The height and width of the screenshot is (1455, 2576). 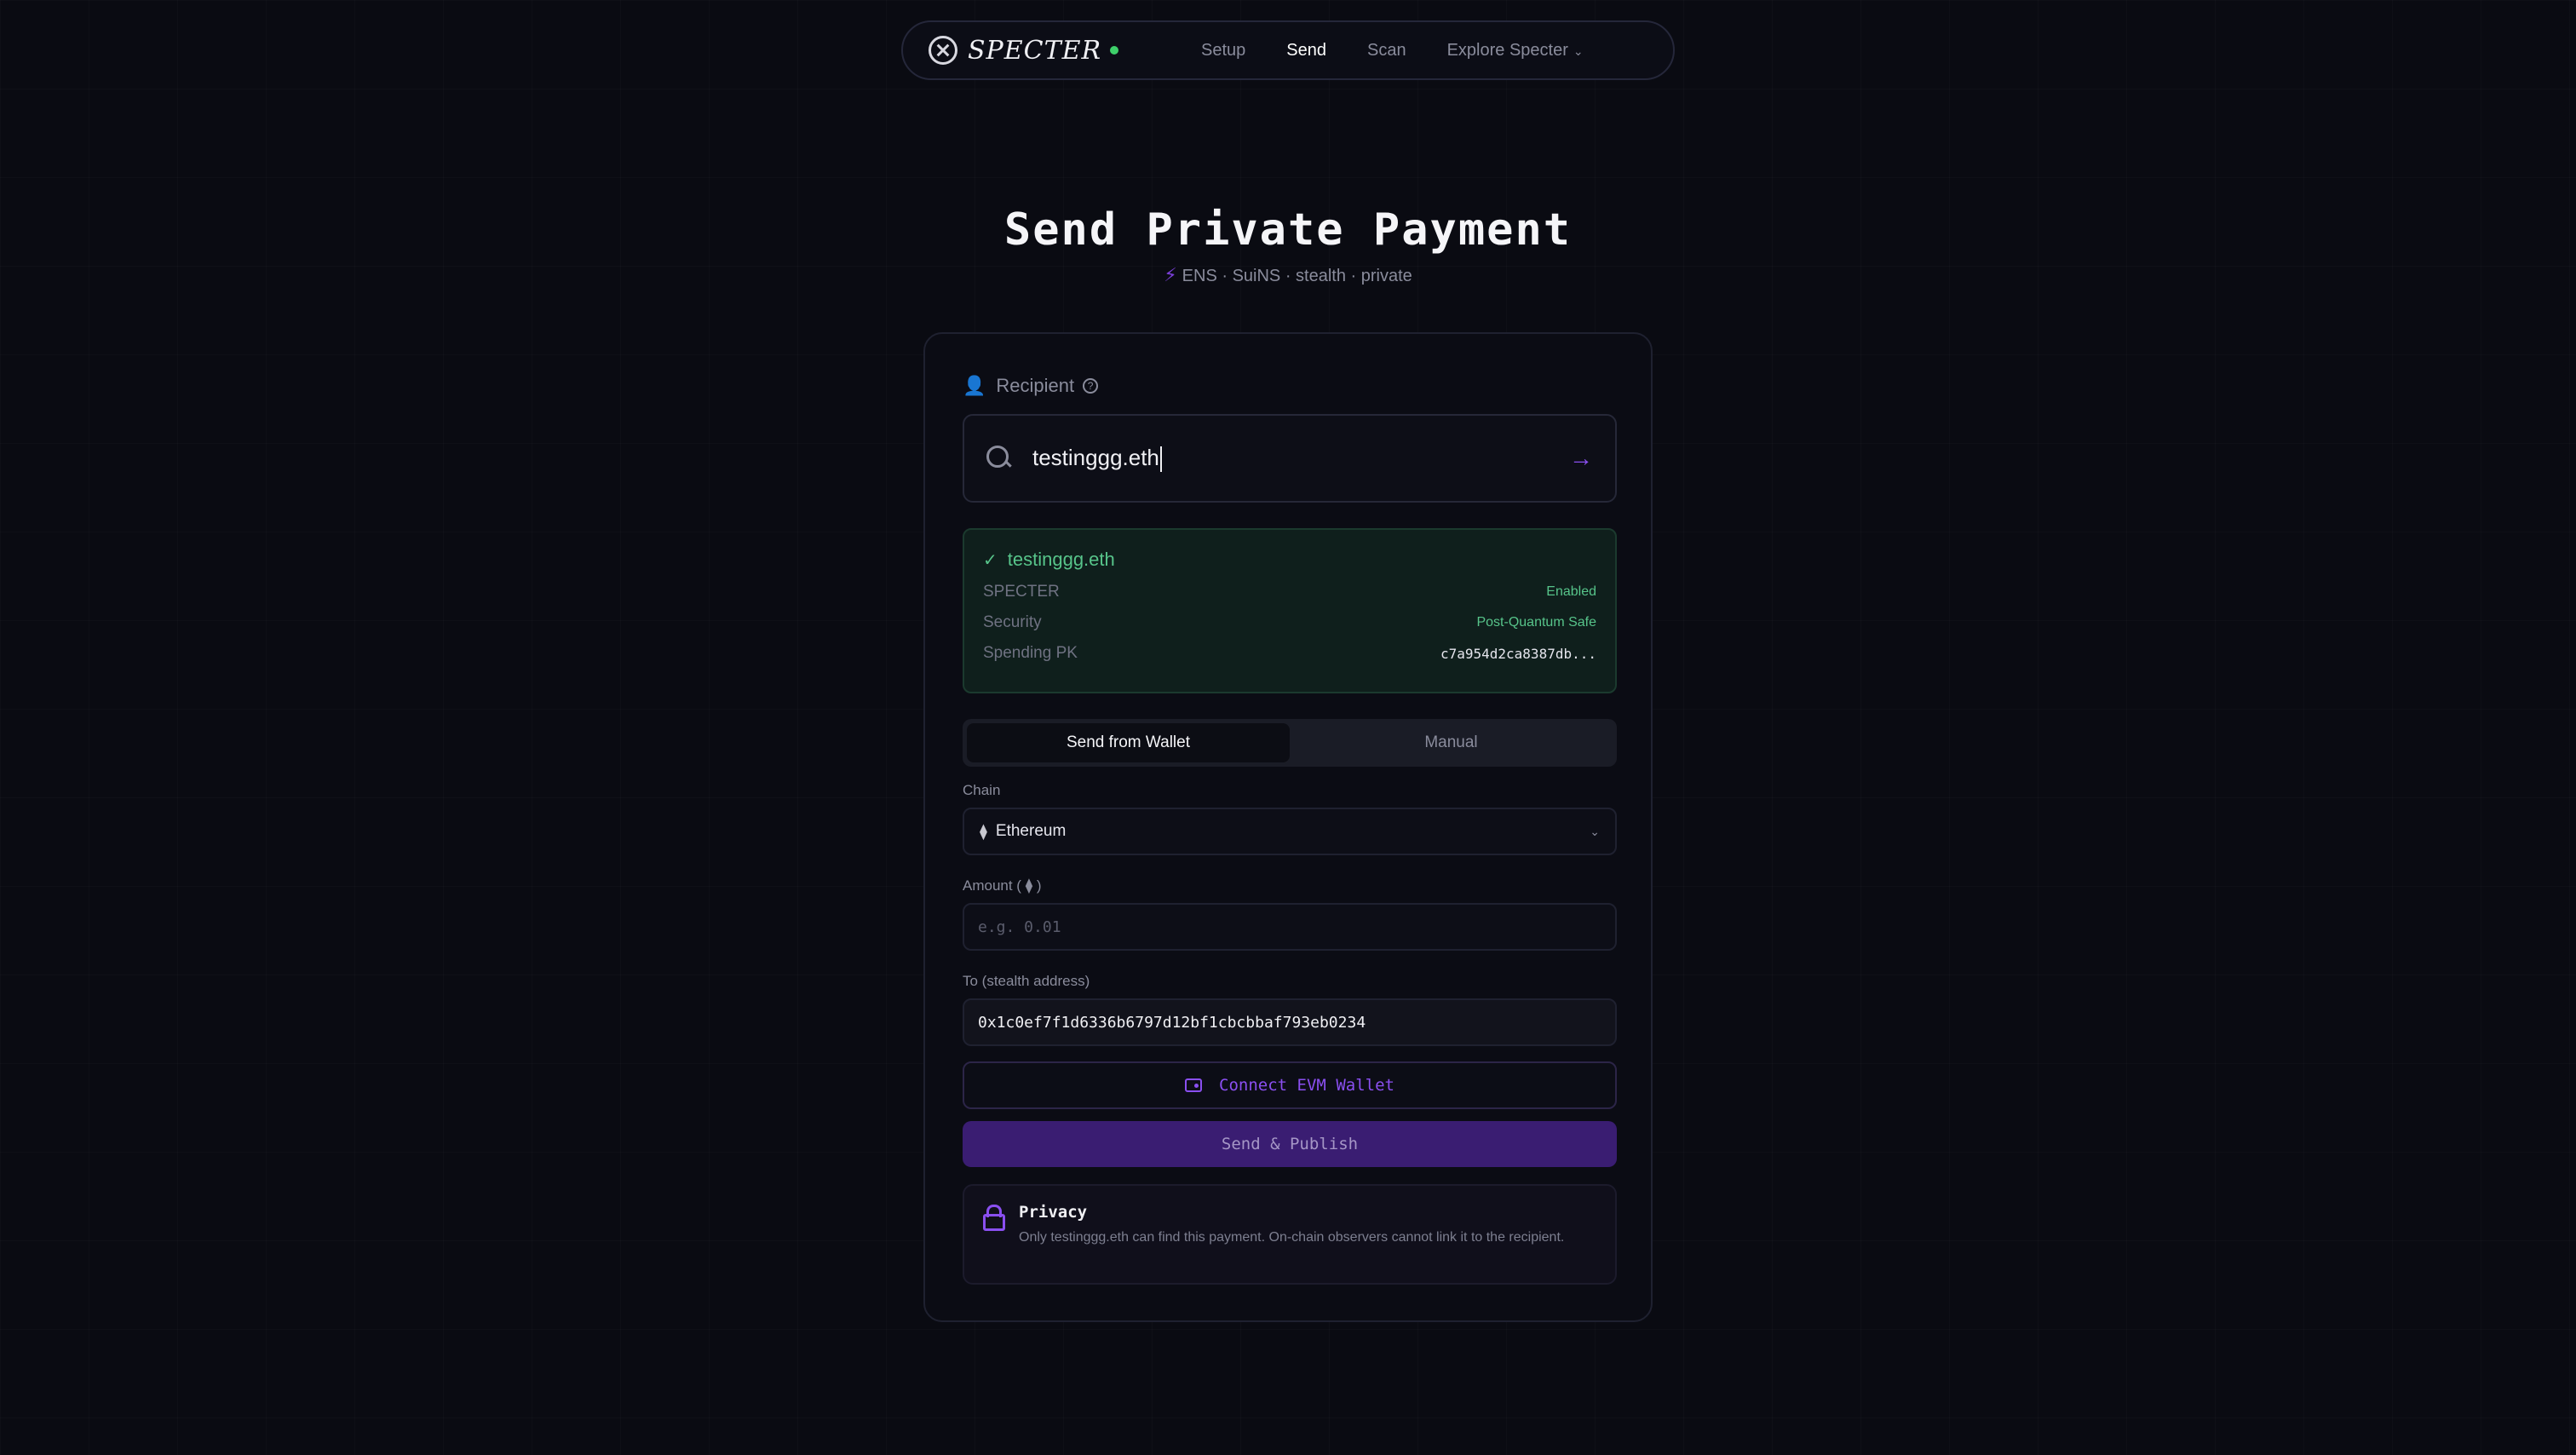 I want to click on specter-logo-icon, so click(x=943, y=50).